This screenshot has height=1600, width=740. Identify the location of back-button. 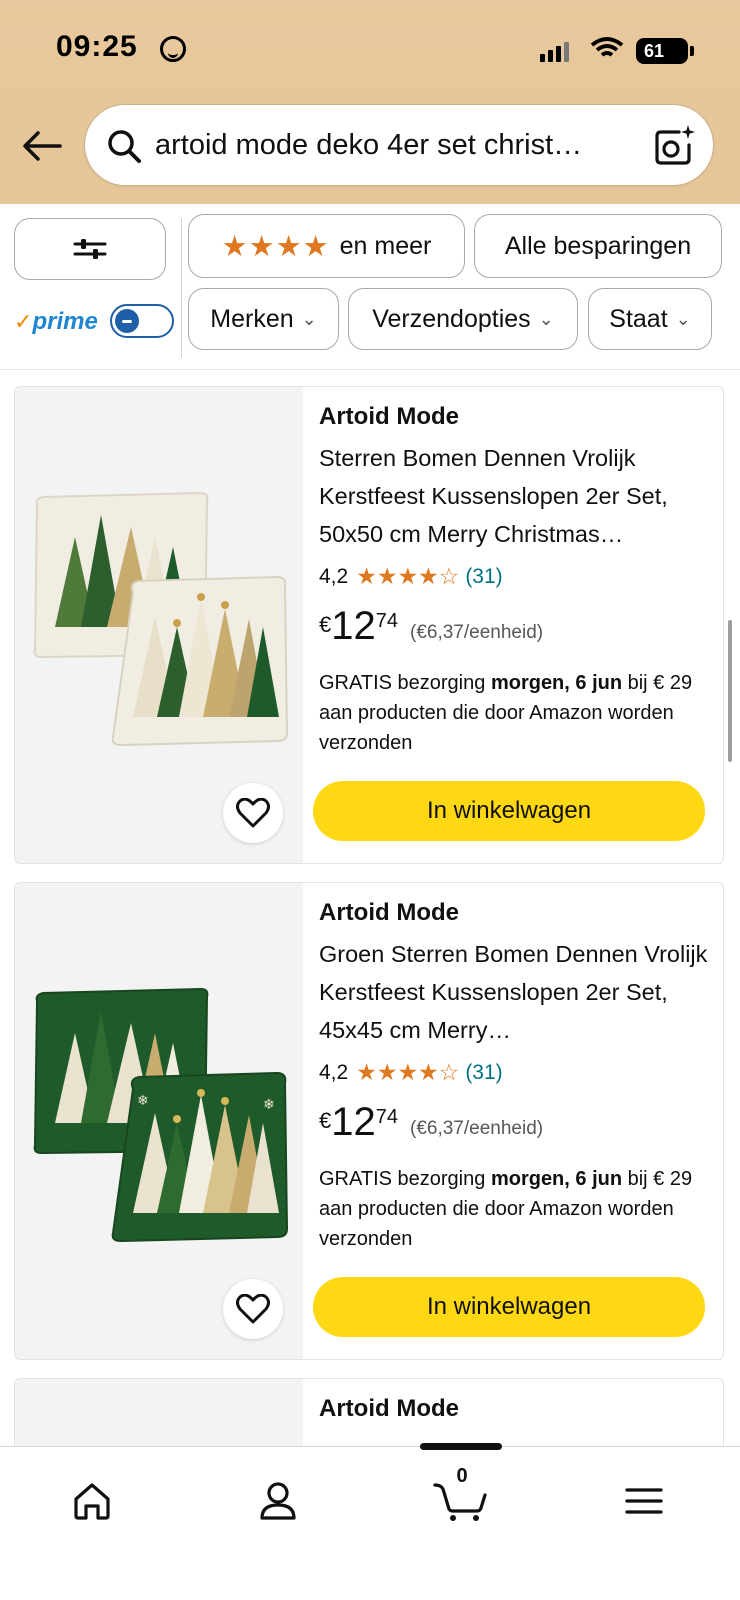
(42, 146).